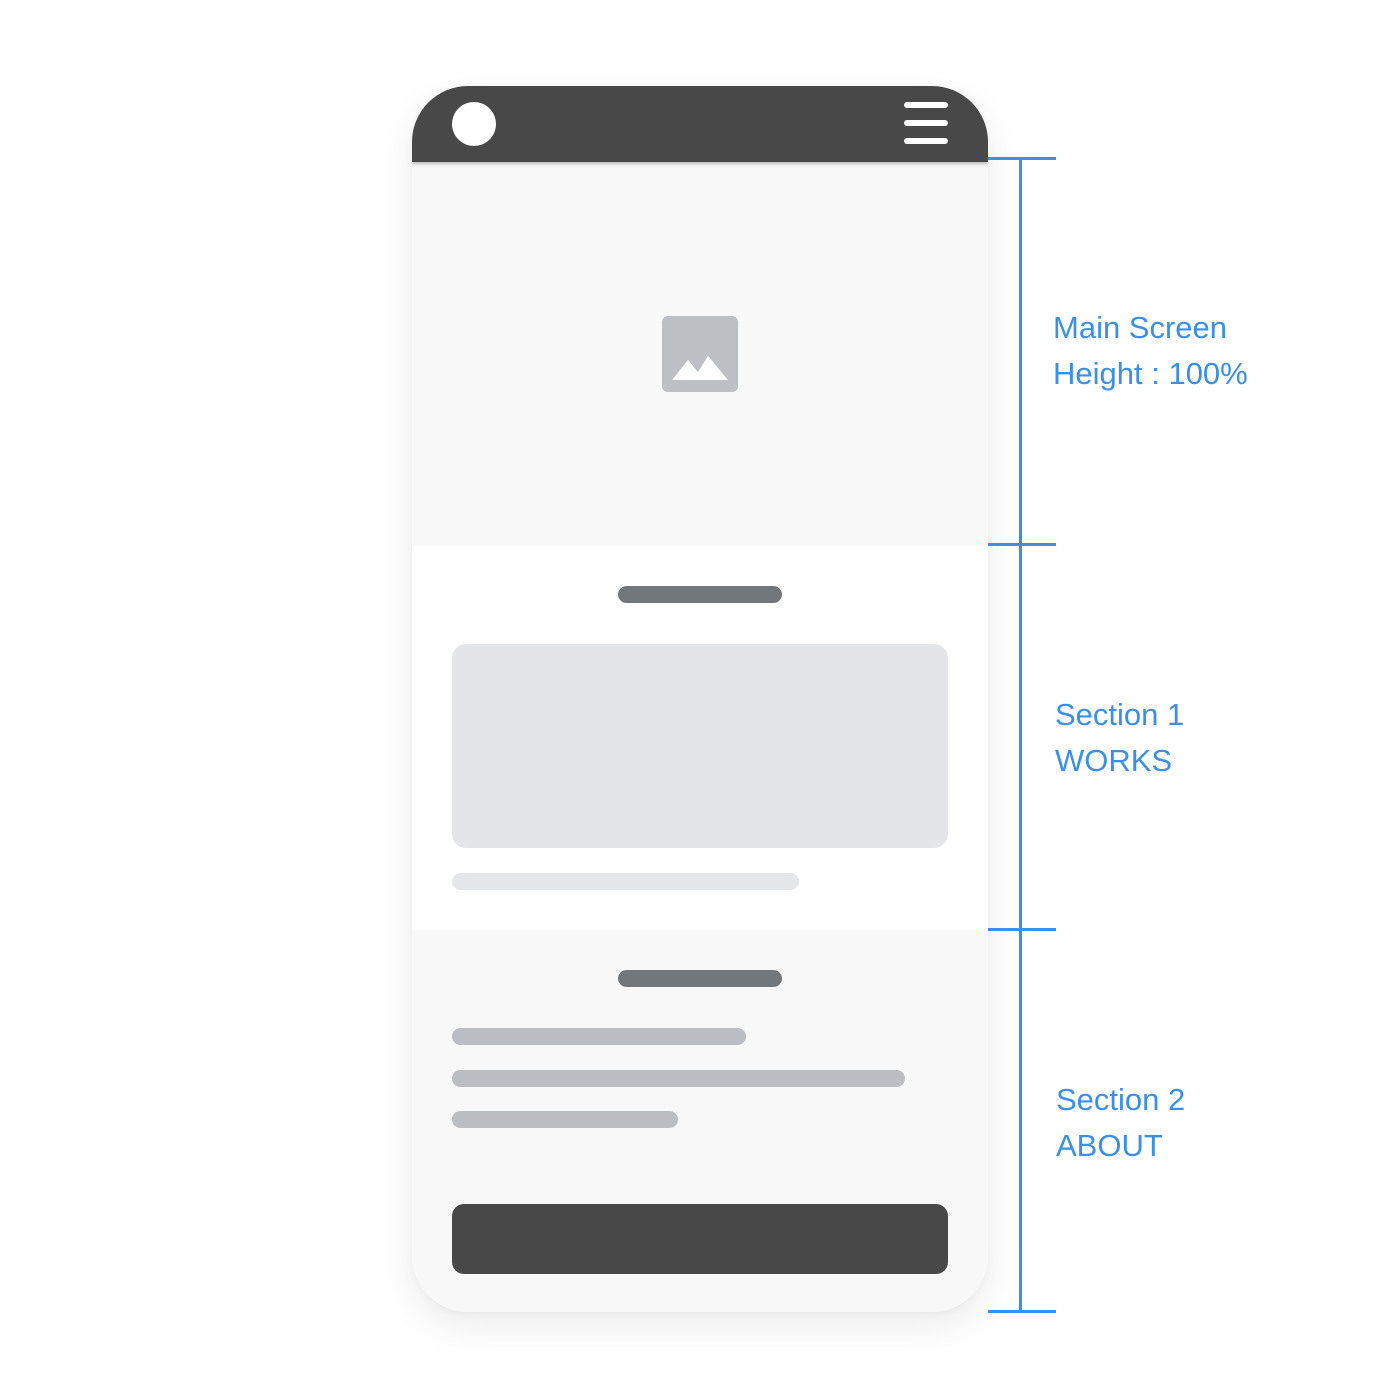 The width and height of the screenshot is (1400, 1400). Describe the element at coordinates (1020, 735) in the screenshot. I see `ruler-vertical-line` at that location.